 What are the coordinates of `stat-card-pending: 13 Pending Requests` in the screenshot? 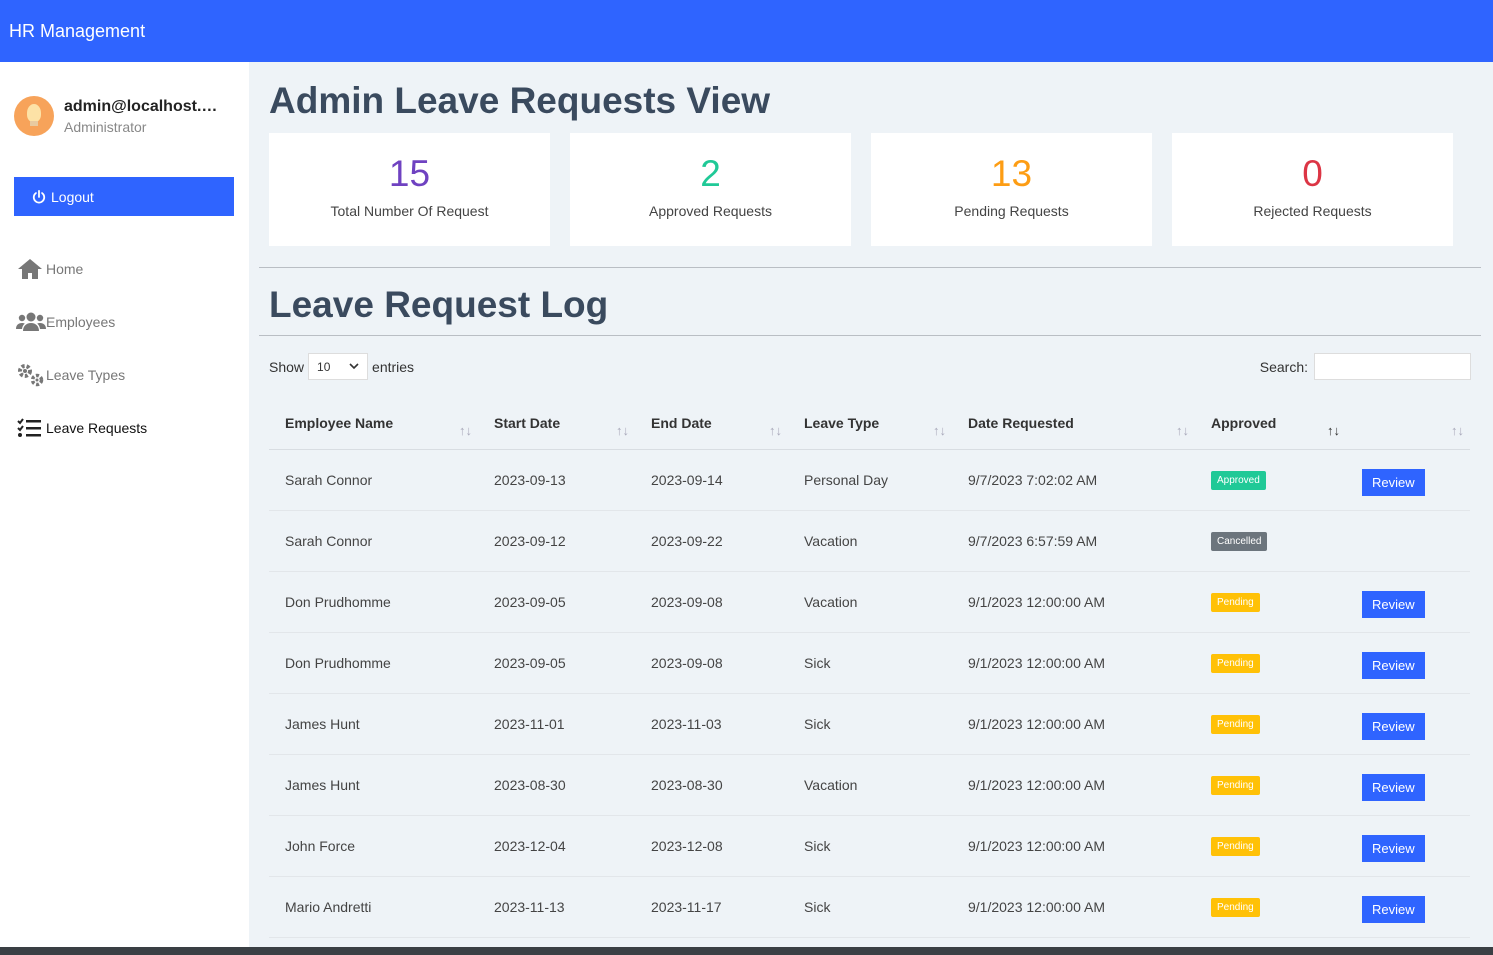 It's located at (1011, 189).